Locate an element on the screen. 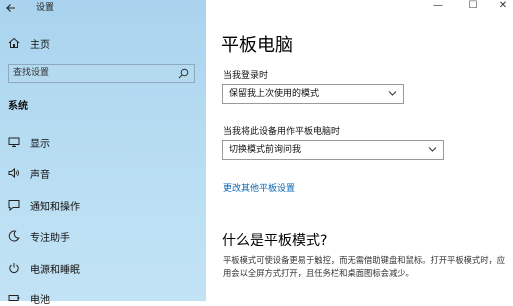 This screenshot has width=513, height=306. more-tablet-settings-link: 更改其他平板设置 is located at coordinates (259, 187).